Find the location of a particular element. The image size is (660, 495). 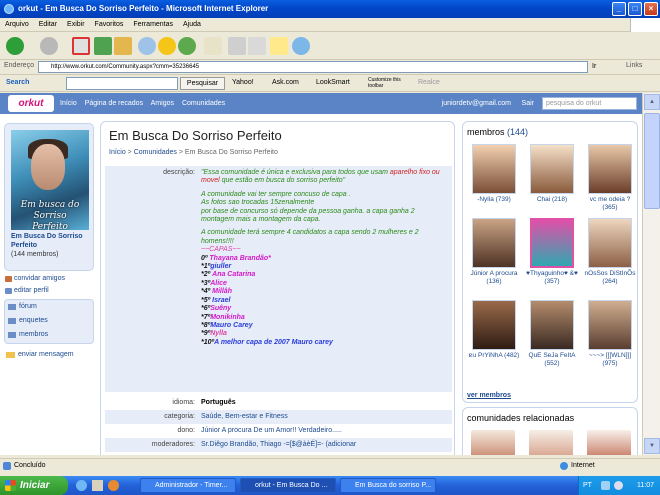

community-name: Em Busca Do Sorriso Perfeito is located at coordinates (51, 241).